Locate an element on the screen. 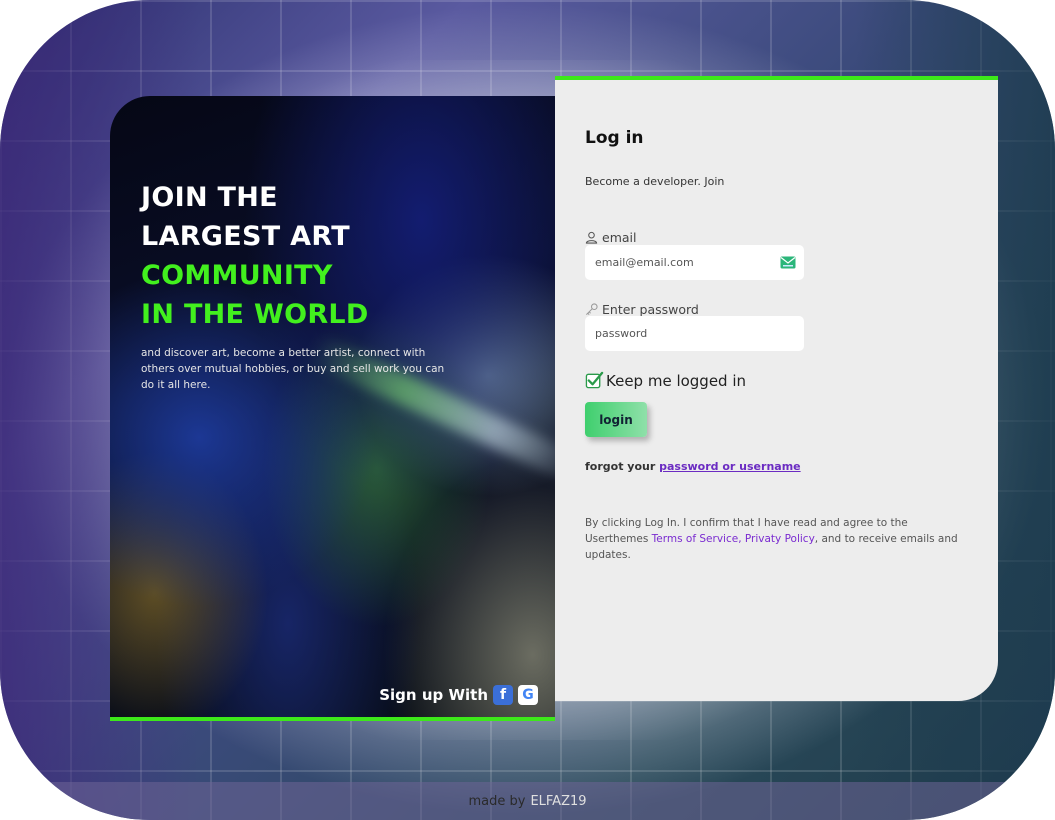  password-label: Enter password is located at coordinates (642, 309).